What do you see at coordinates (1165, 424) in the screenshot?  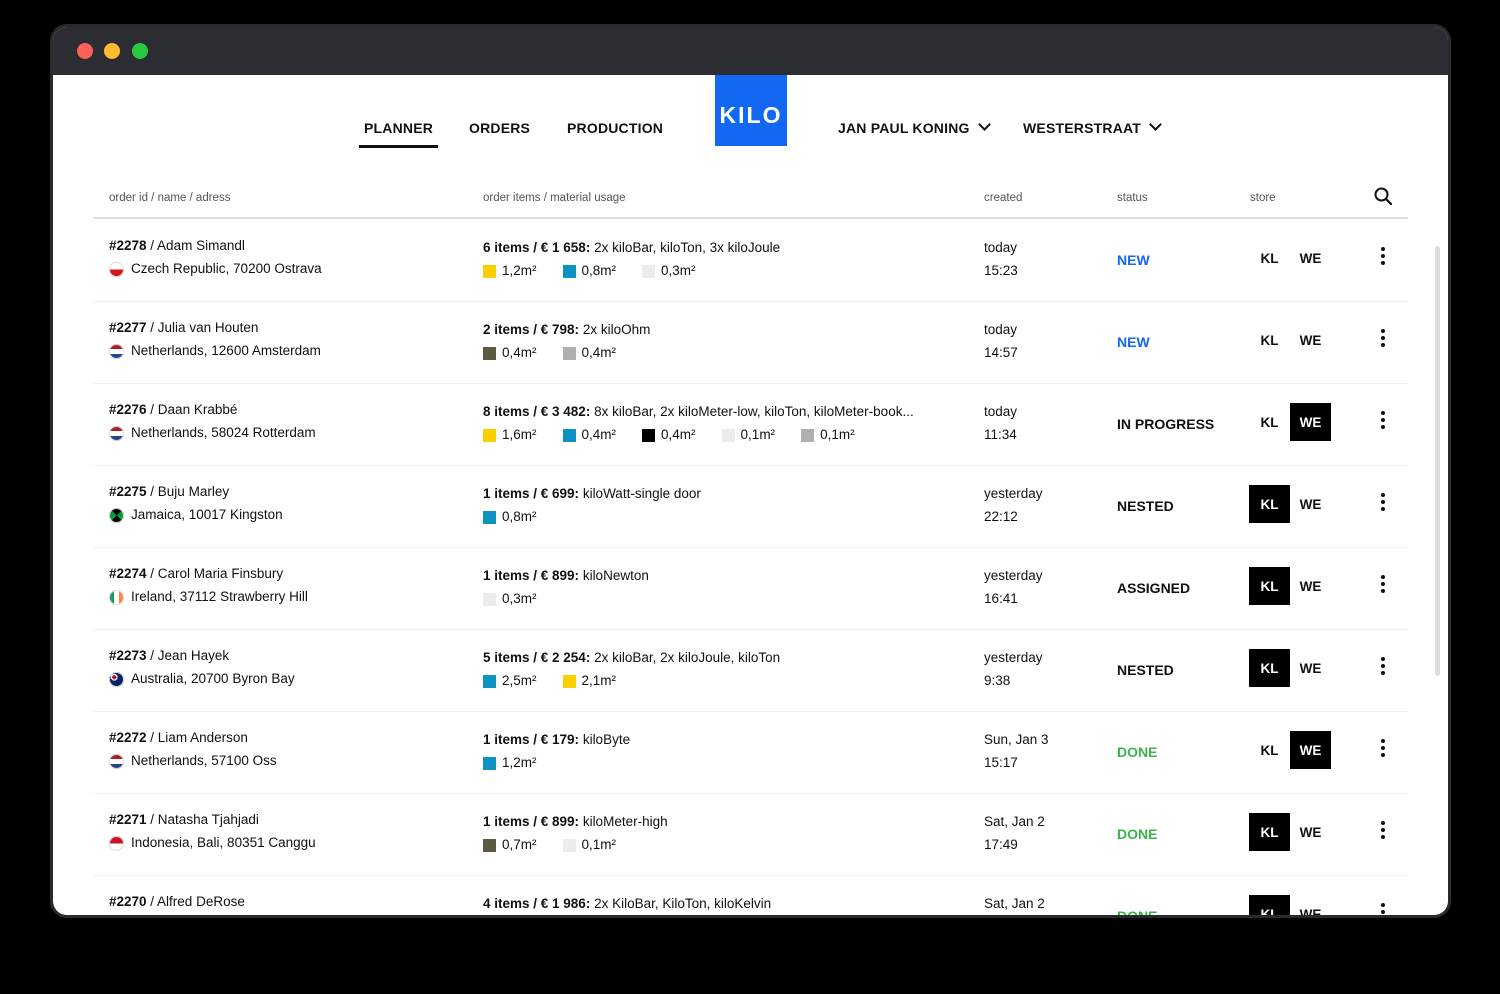 I see `status-badge: IN PROGRESS` at bounding box center [1165, 424].